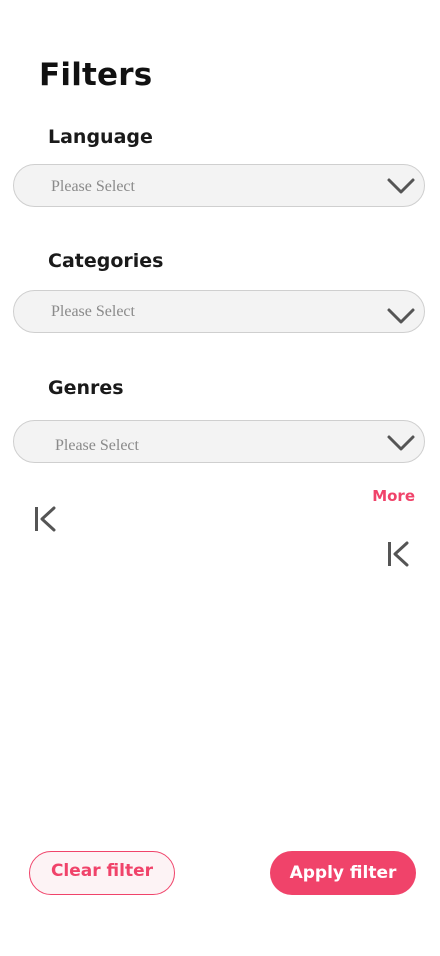 The width and height of the screenshot is (440, 956). Describe the element at coordinates (97, 445) in the screenshot. I see `genres-select-placeholder: Please Select` at that location.